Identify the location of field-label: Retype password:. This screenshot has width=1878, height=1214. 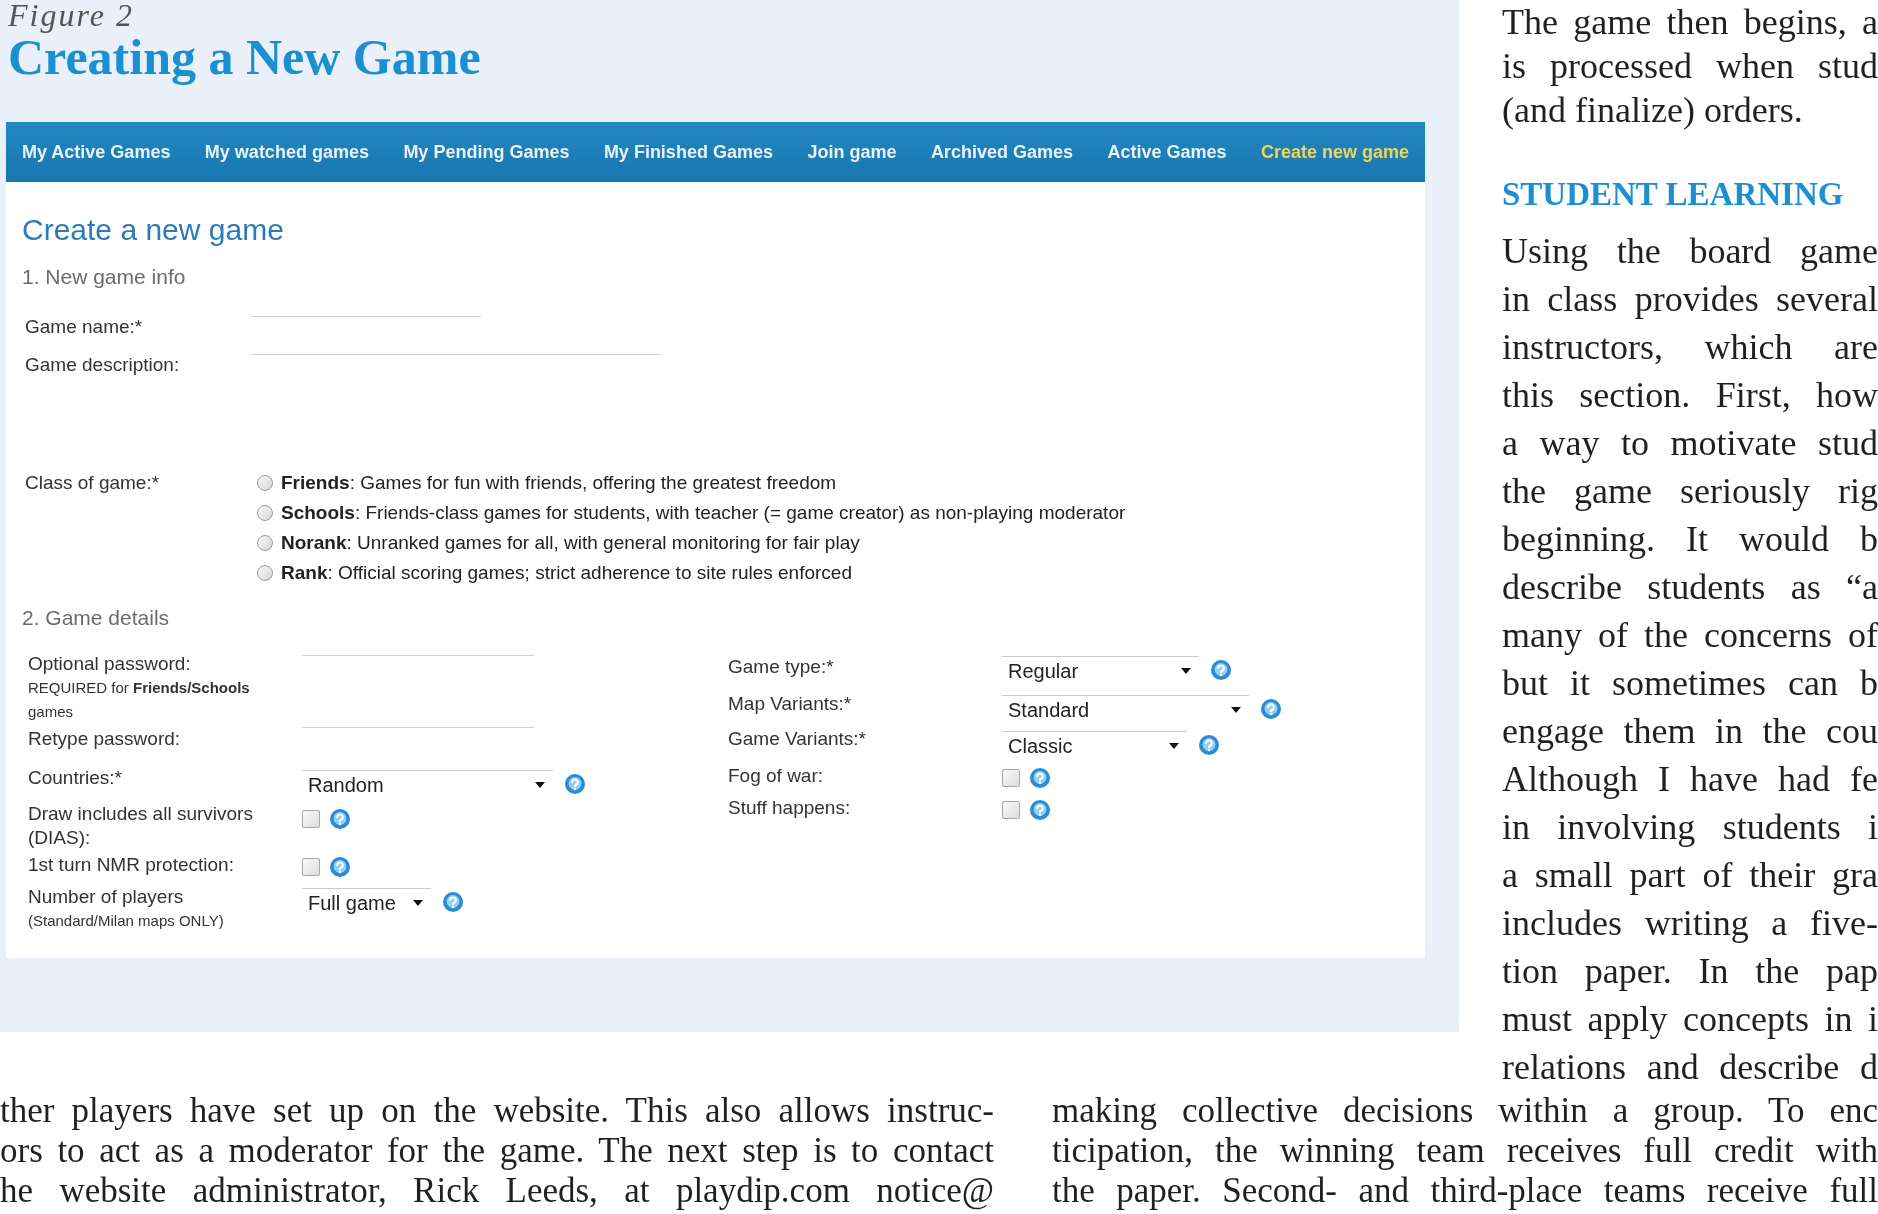
(104, 739).